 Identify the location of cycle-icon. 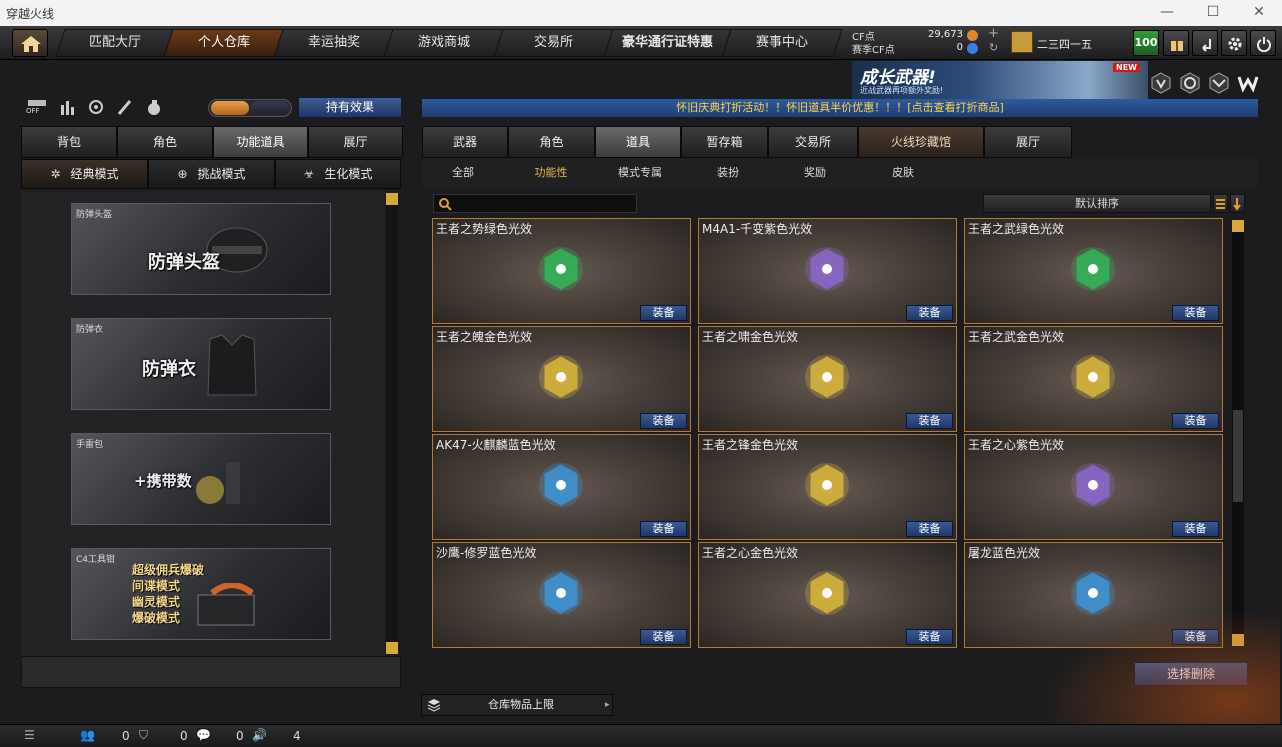
(96, 107).